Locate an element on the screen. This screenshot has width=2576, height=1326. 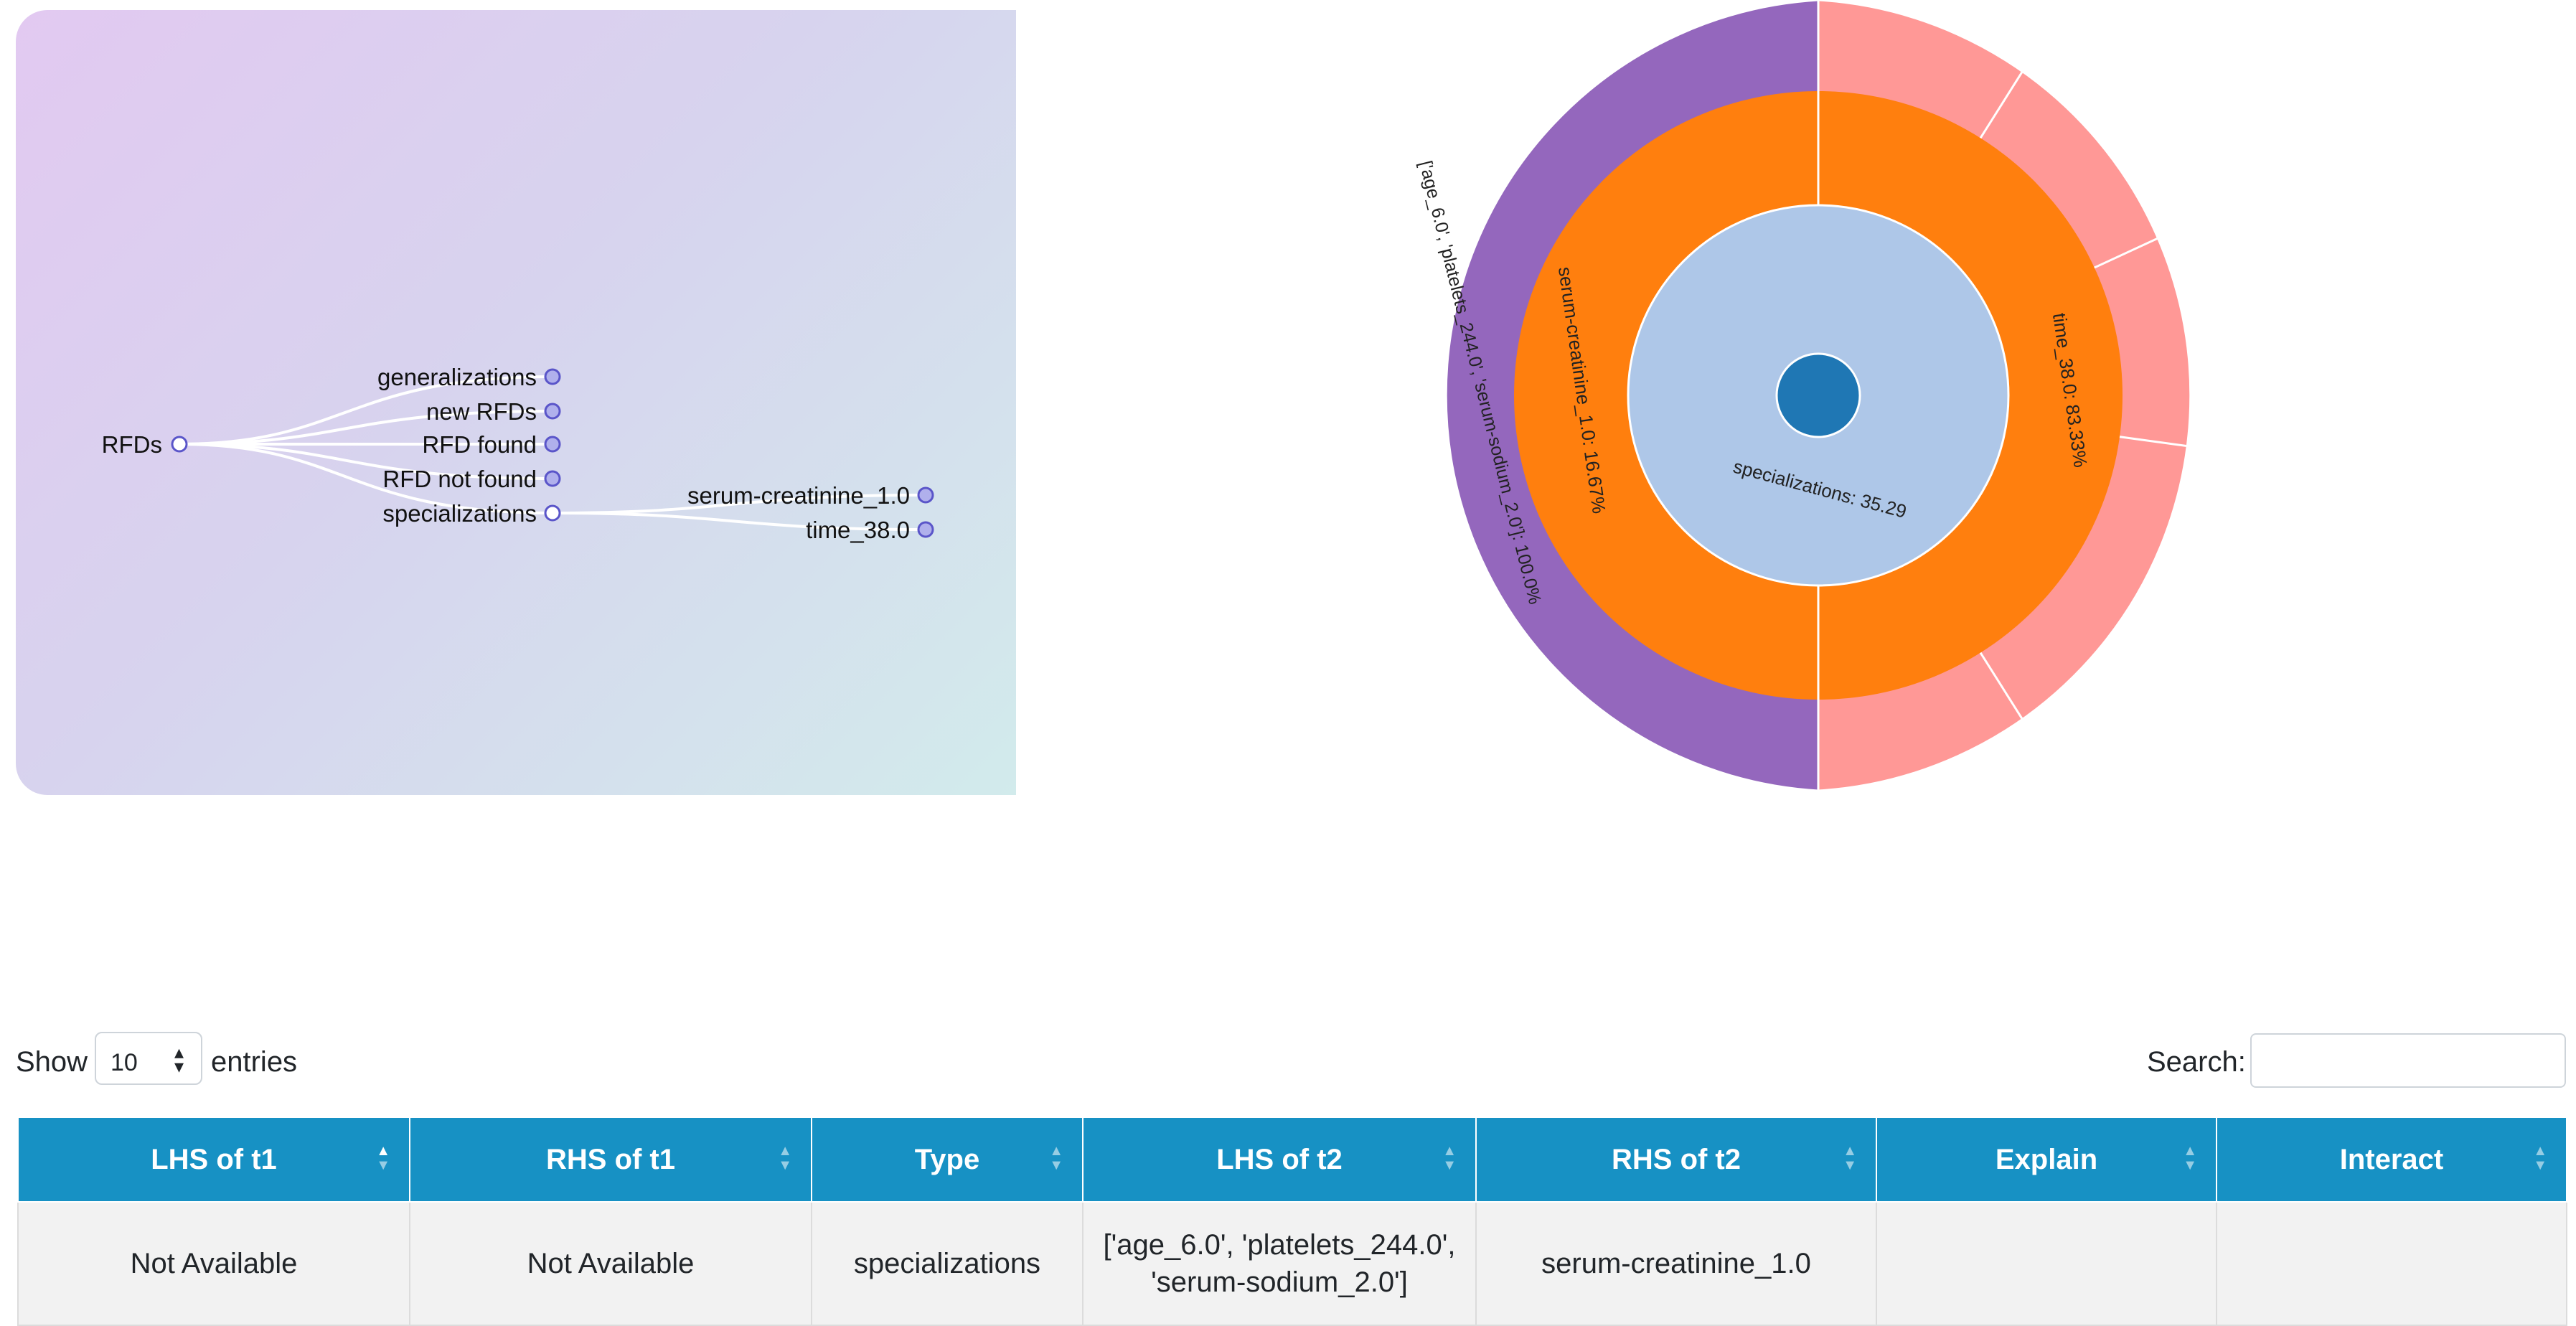
entries-label: entries is located at coordinates (254, 1062).